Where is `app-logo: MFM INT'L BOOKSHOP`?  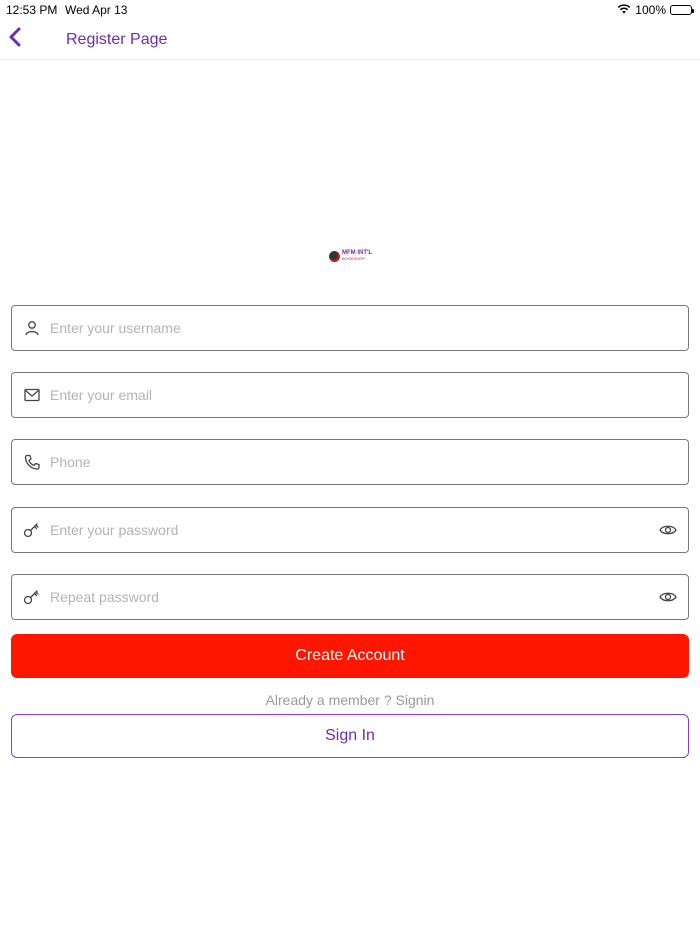
app-logo: MFM INT'L BOOKSHOP is located at coordinates (351, 256).